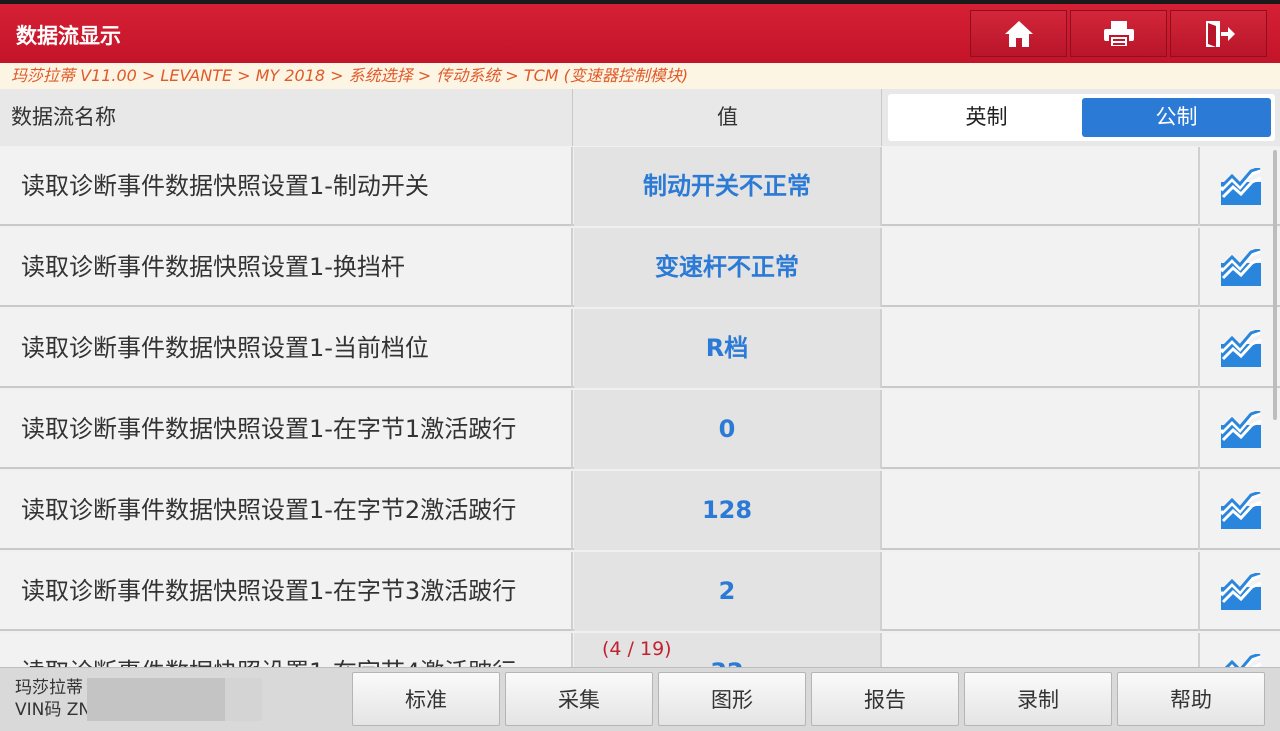 The height and width of the screenshot is (731, 1280). I want to click on vehicle-make: 玛莎拉蒂, so click(49, 688).